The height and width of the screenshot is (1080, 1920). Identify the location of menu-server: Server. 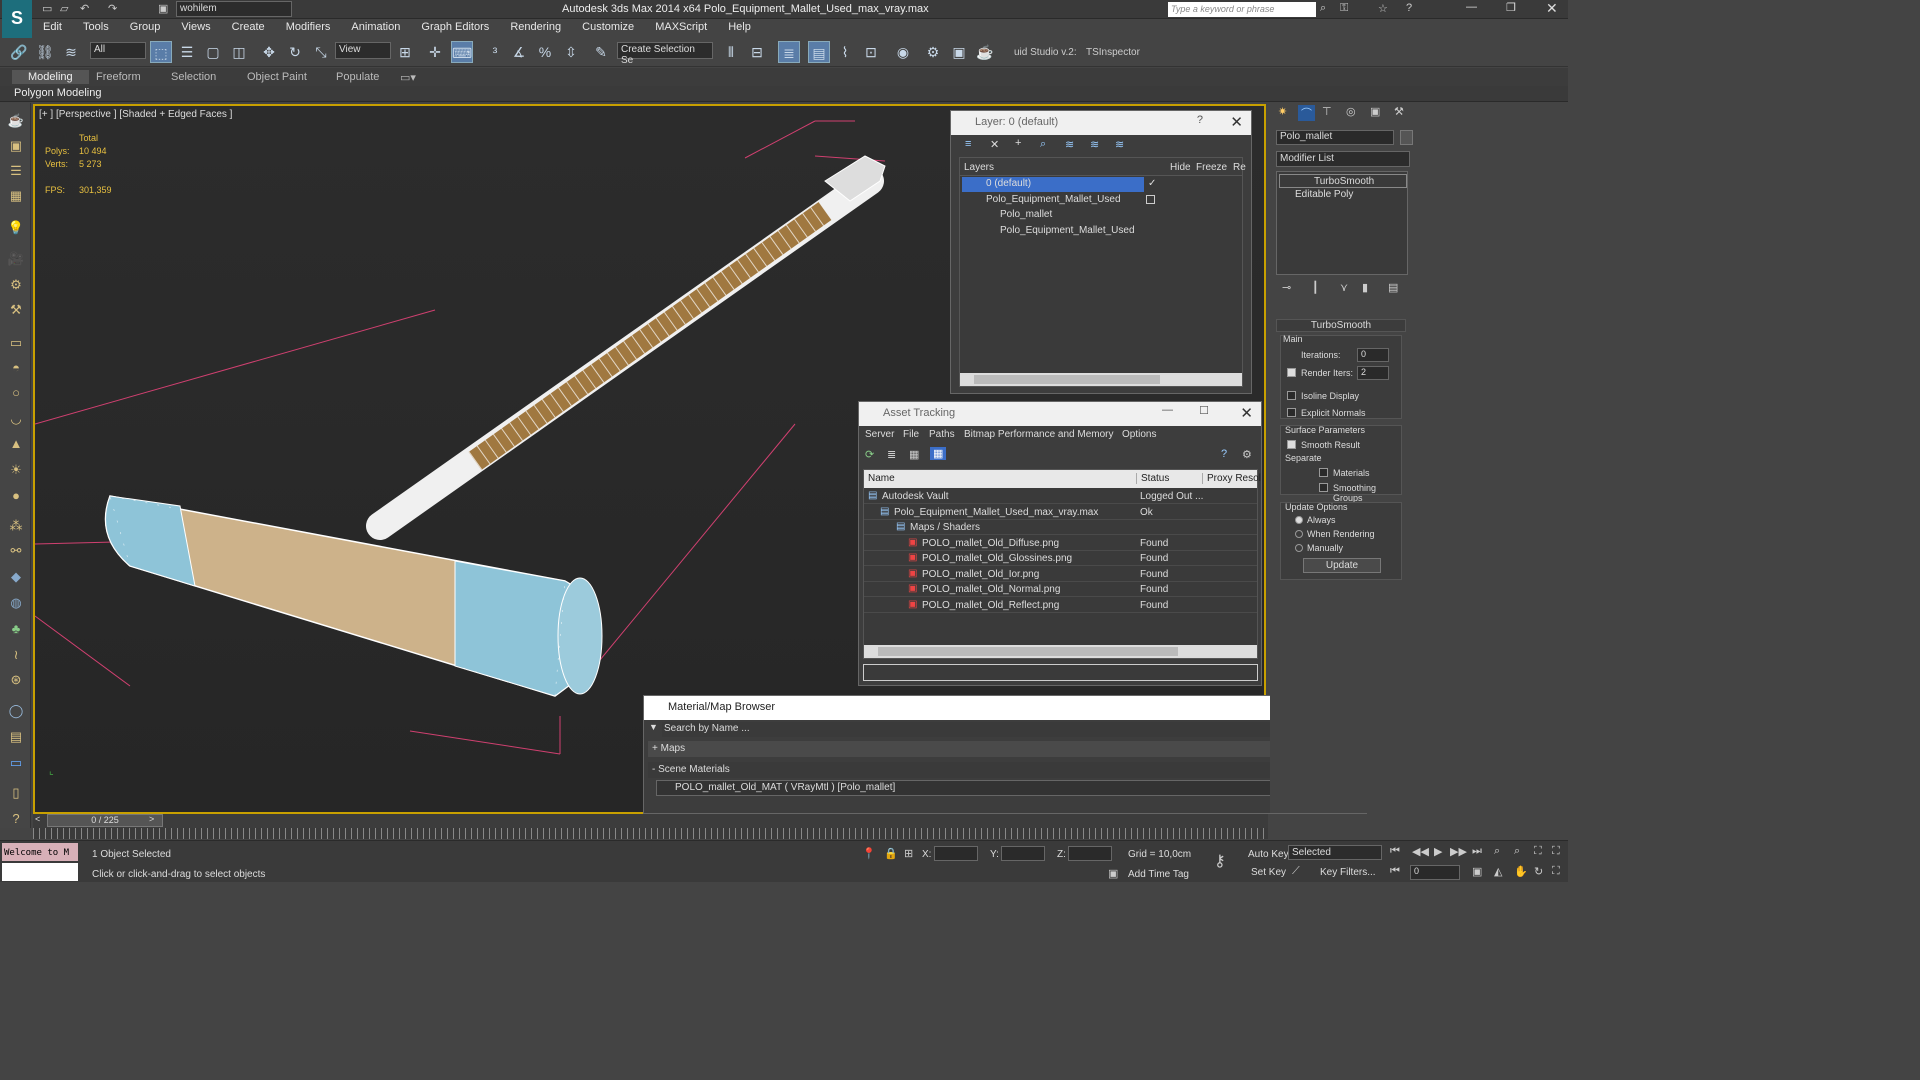
(879, 434).